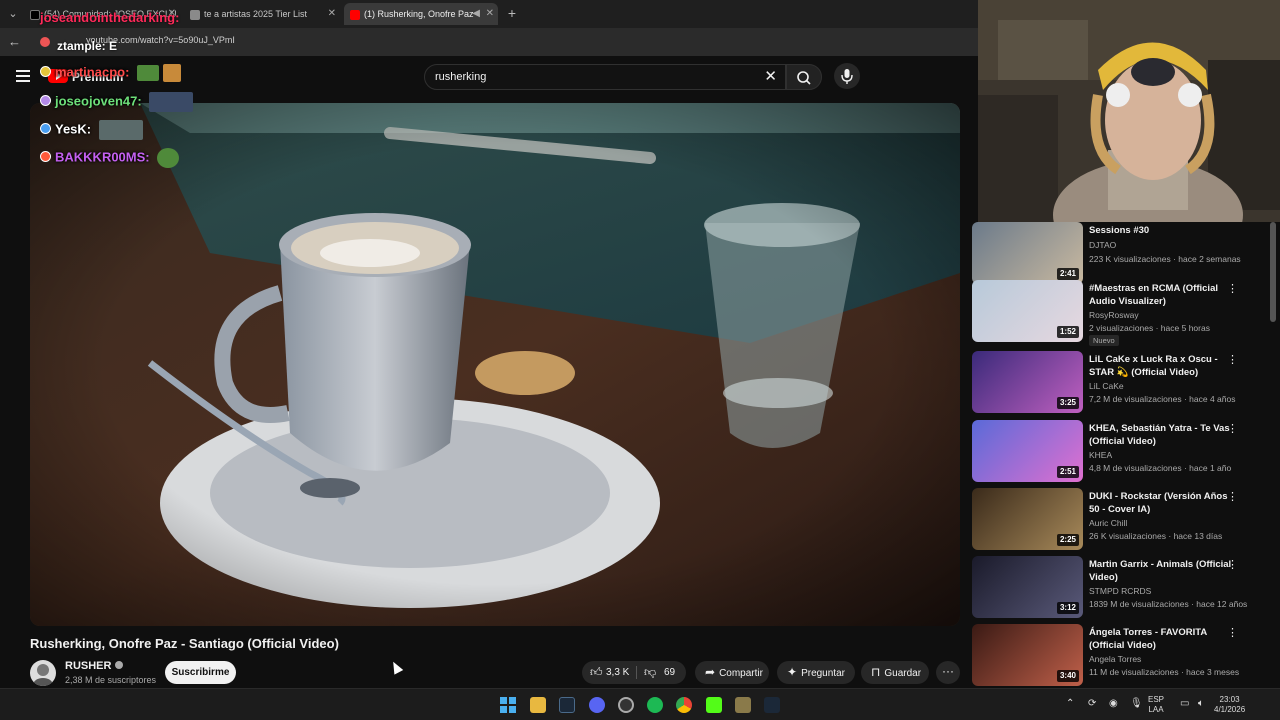  I want to click on tray-app-icon: ⟳, so click(1092, 703).